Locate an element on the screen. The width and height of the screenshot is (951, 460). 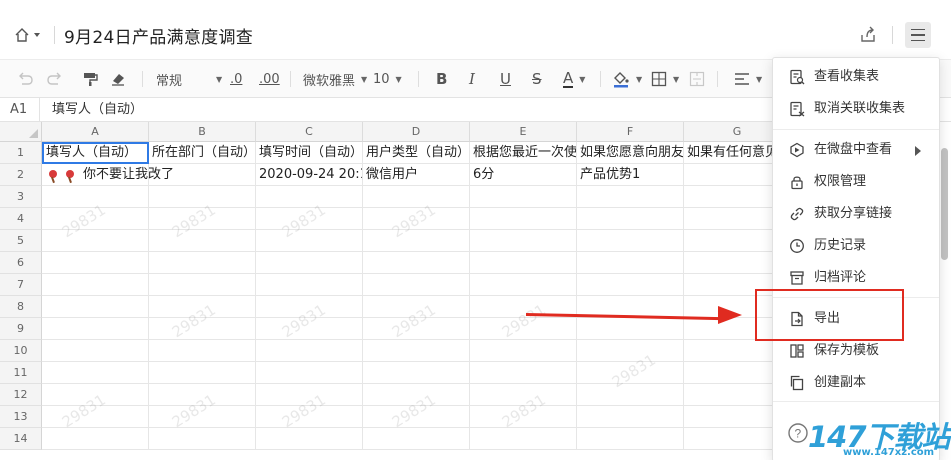
row-header: 3 is located at coordinates (21, 197).